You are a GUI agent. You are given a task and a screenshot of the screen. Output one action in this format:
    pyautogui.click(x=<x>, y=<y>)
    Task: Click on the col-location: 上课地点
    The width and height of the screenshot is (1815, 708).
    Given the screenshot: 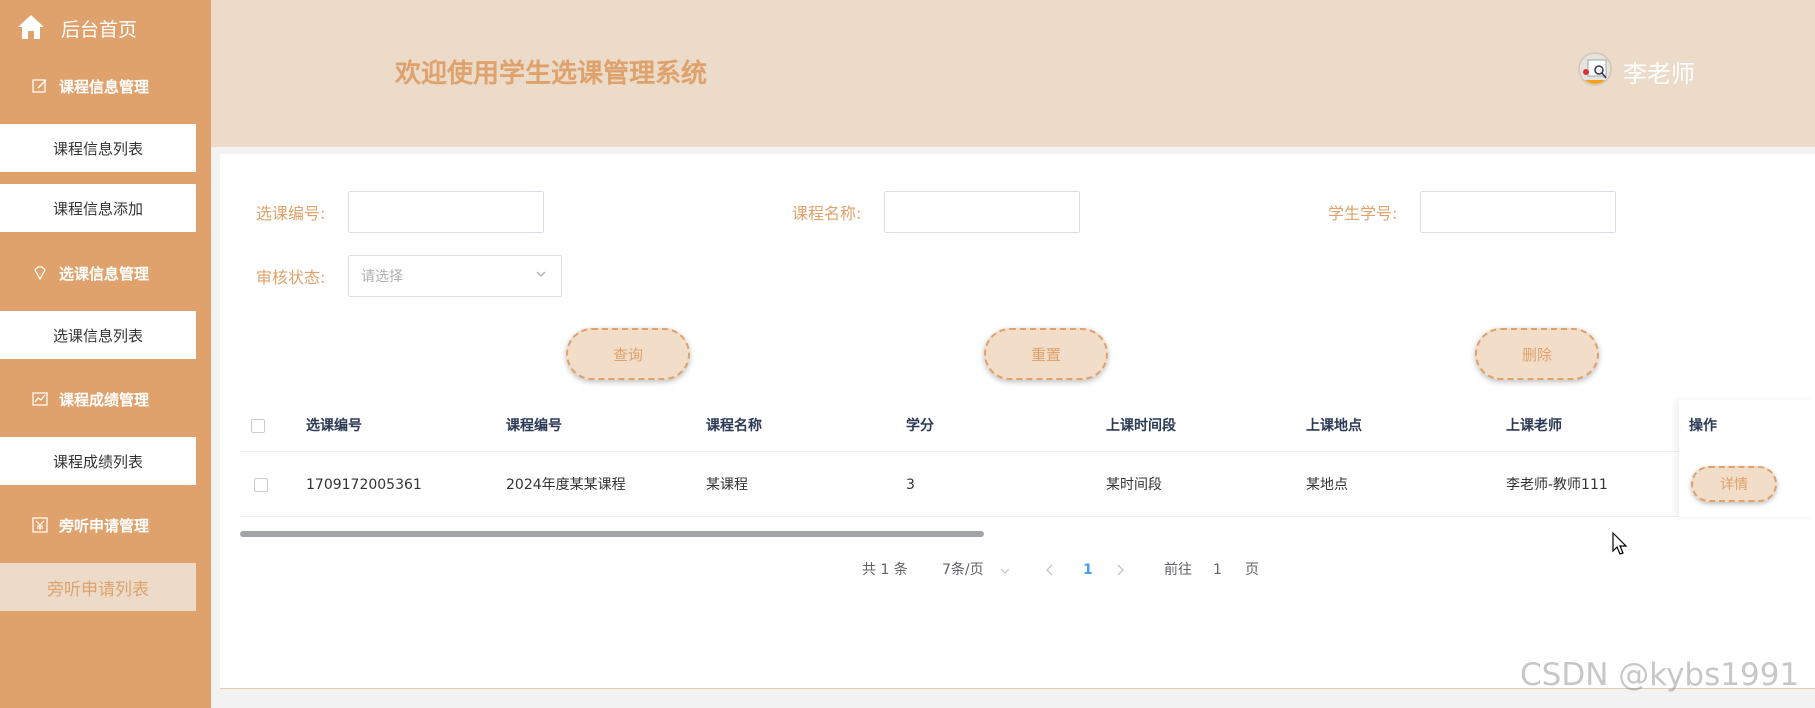 What is the action you would take?
    pyautogui.click(x=1334, y=426)
    